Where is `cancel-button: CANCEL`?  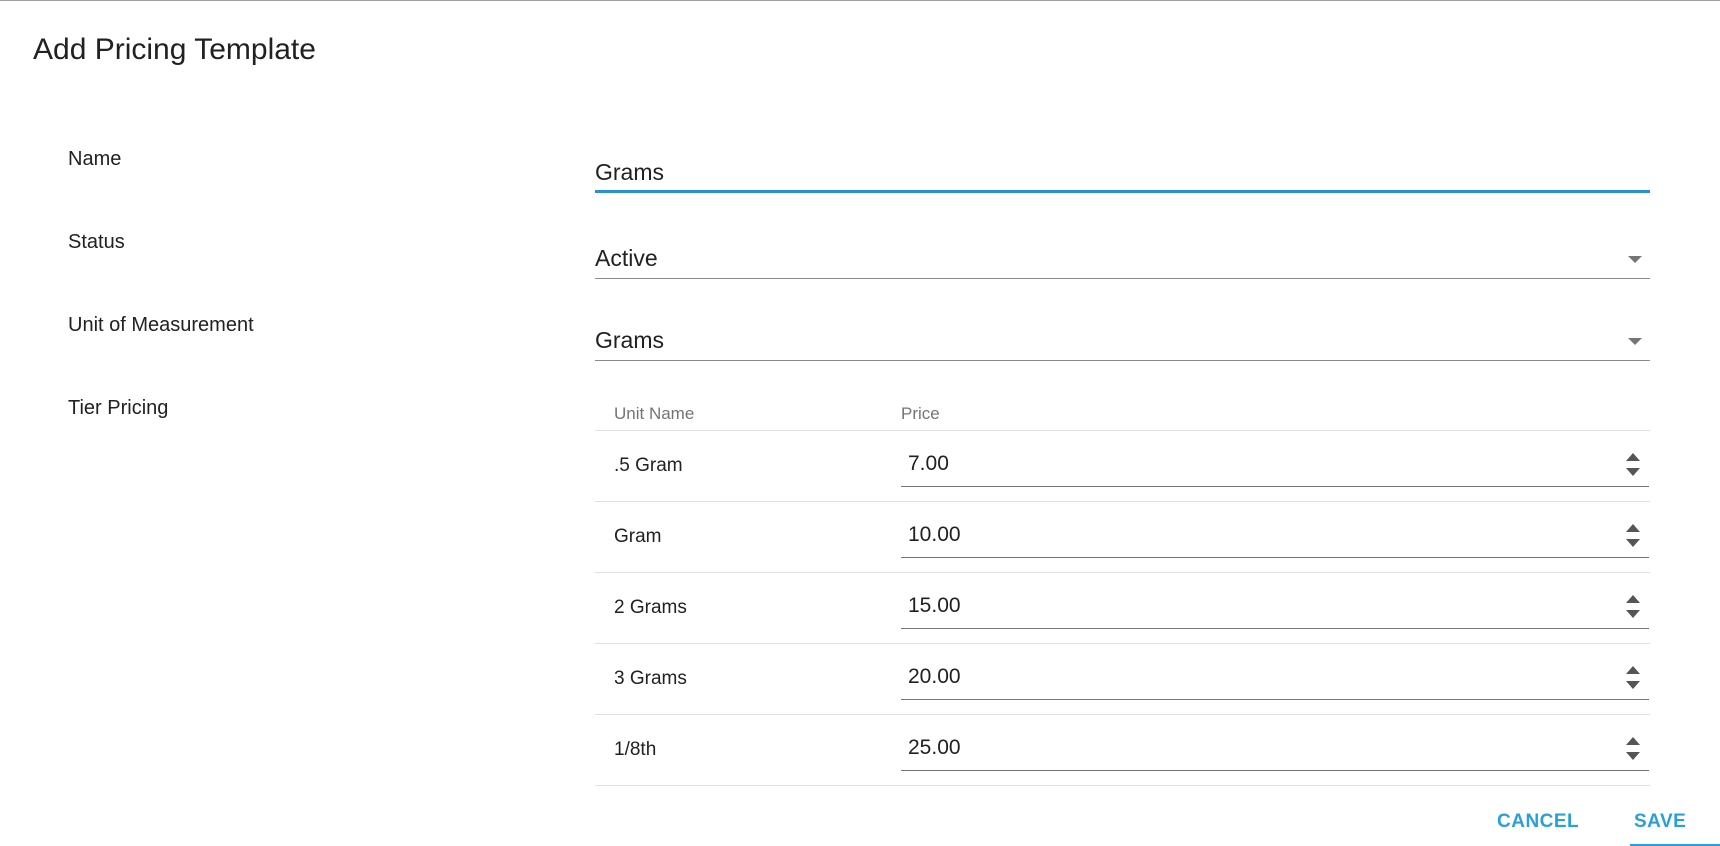
cancel-button: CANCEL is located at coordinates (1538, 822).